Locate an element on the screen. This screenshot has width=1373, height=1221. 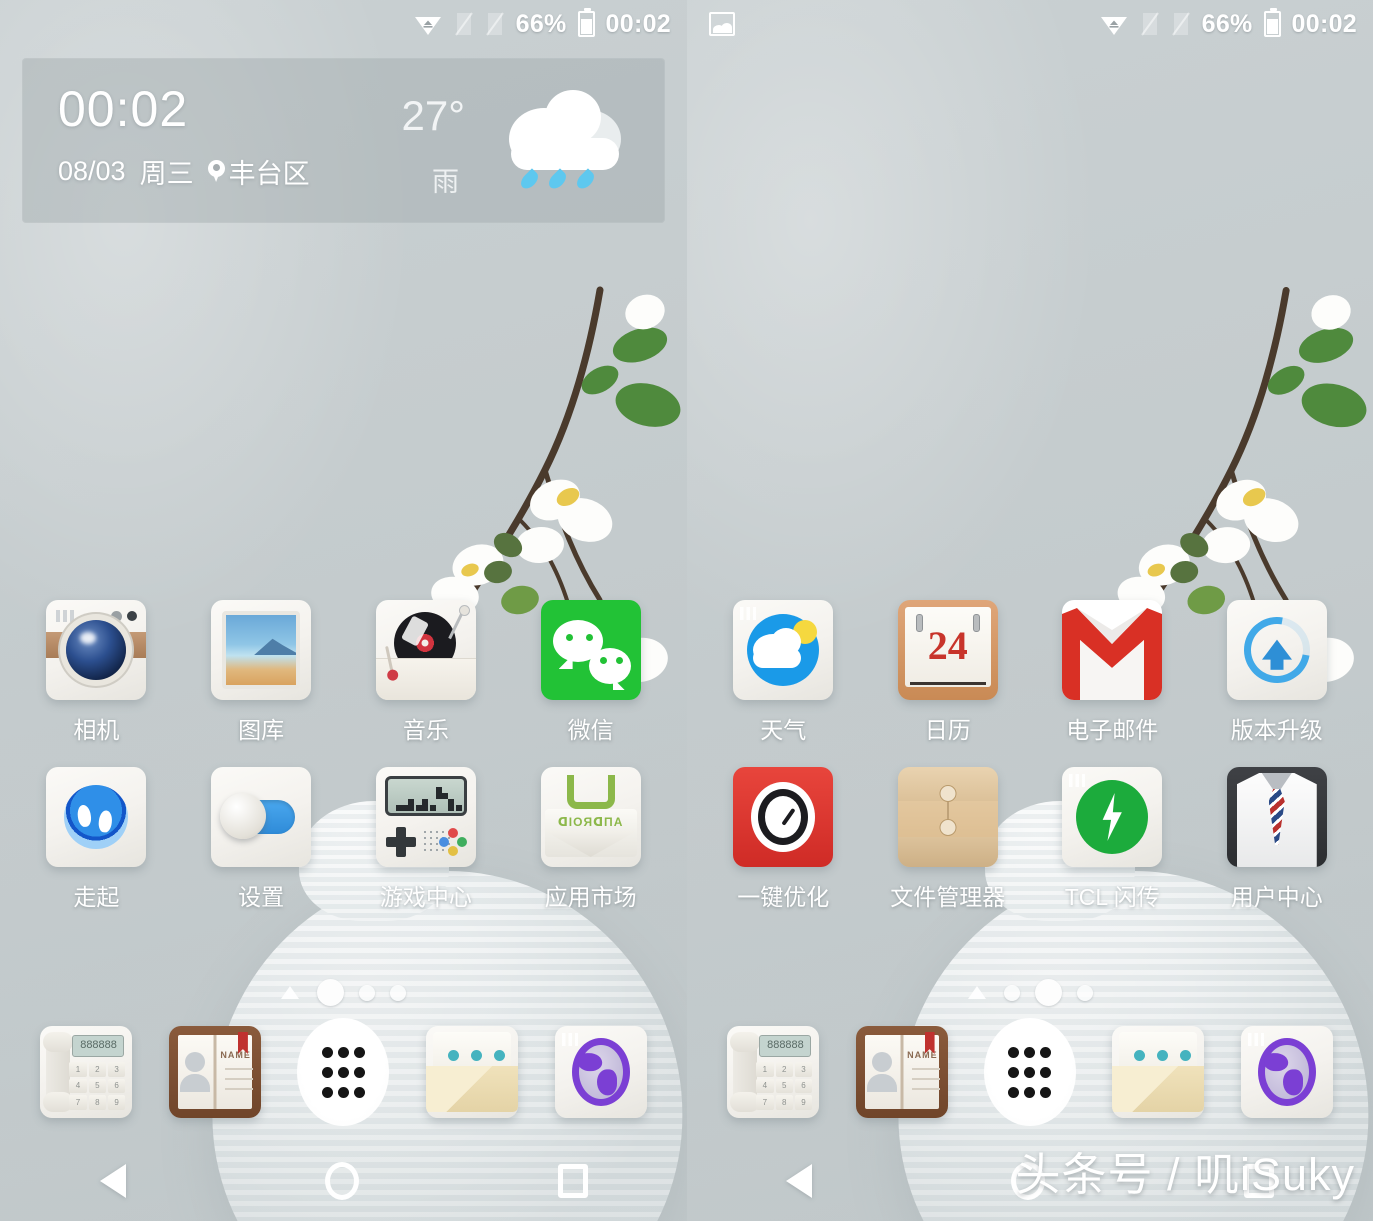
dialer-screen-text: 888888 is located at coordinates (785, 1046).